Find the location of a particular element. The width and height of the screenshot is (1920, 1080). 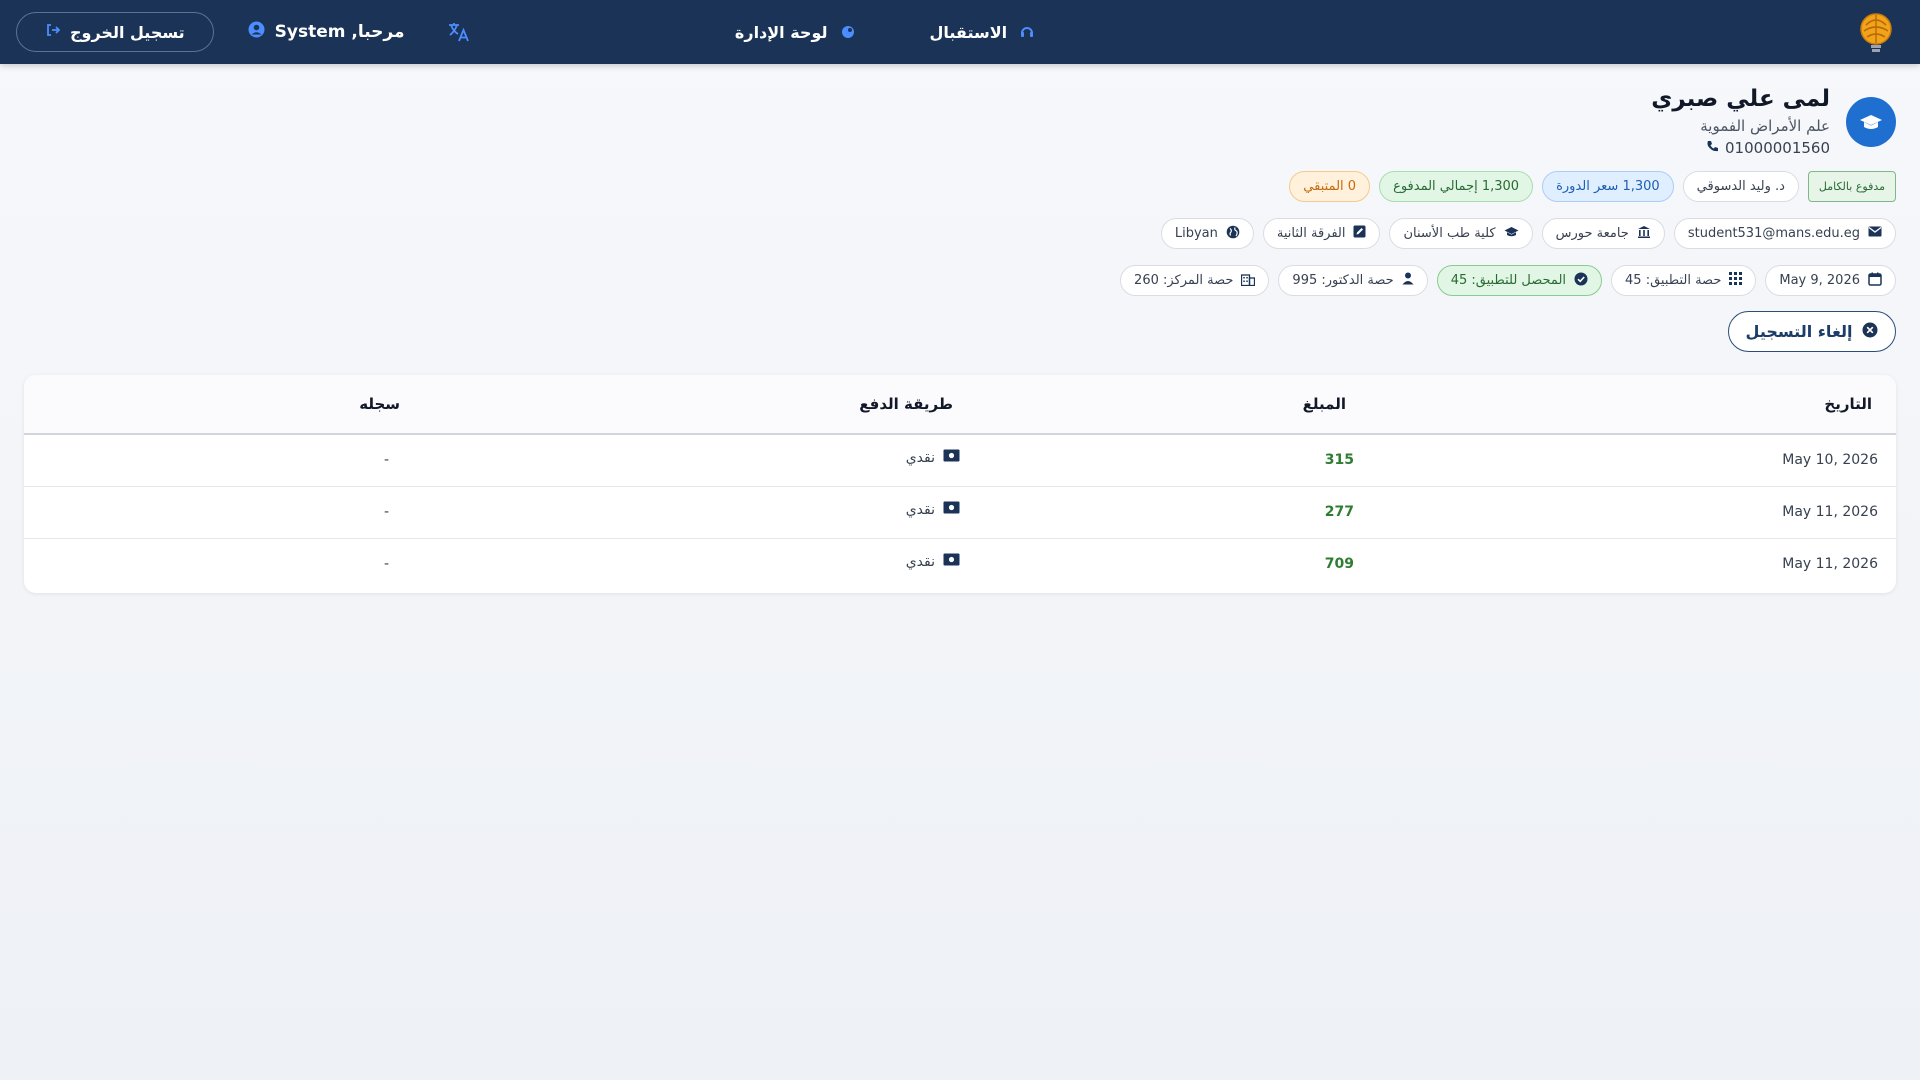

remaining-chip: 0 المتبقي is located at coordinates (1330, 186).